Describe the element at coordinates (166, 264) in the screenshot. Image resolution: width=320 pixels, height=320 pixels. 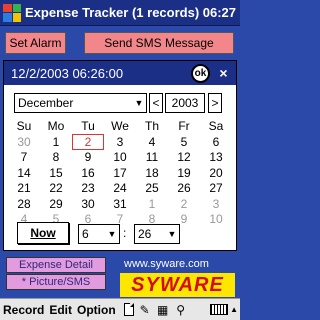
I see `website-url: www.syware.com` at that location.